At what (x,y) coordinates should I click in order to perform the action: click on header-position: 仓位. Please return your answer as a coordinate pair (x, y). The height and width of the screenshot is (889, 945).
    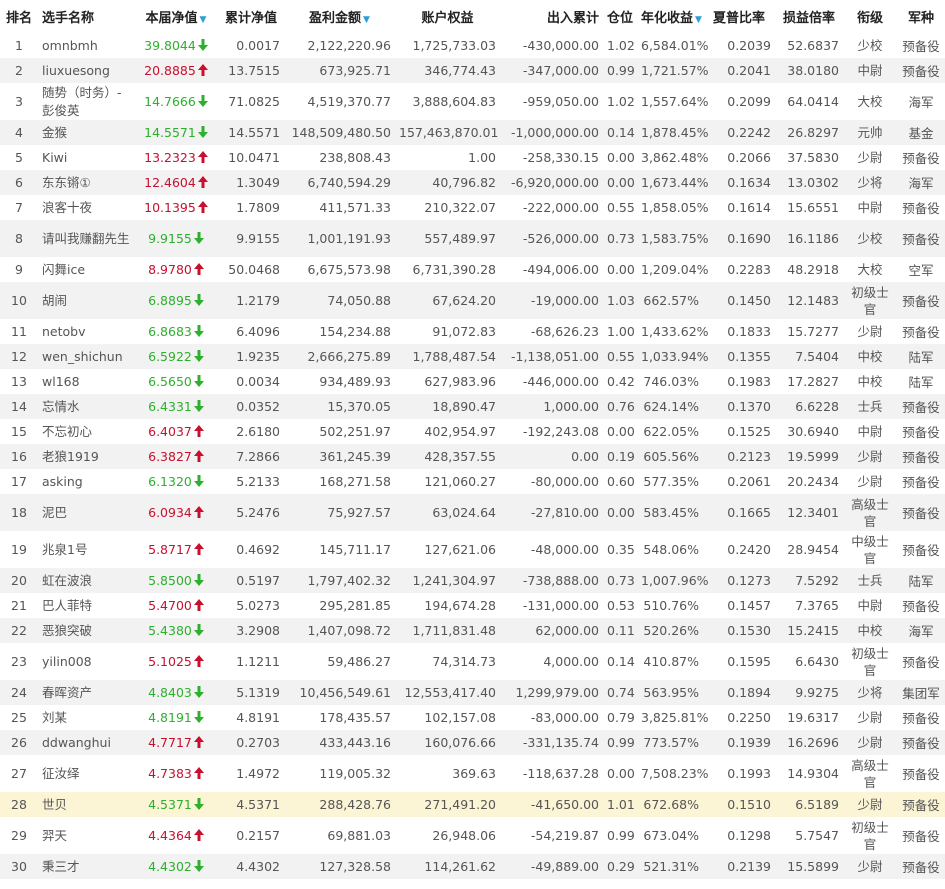
    Looking at the image, I should click on (620, 16).